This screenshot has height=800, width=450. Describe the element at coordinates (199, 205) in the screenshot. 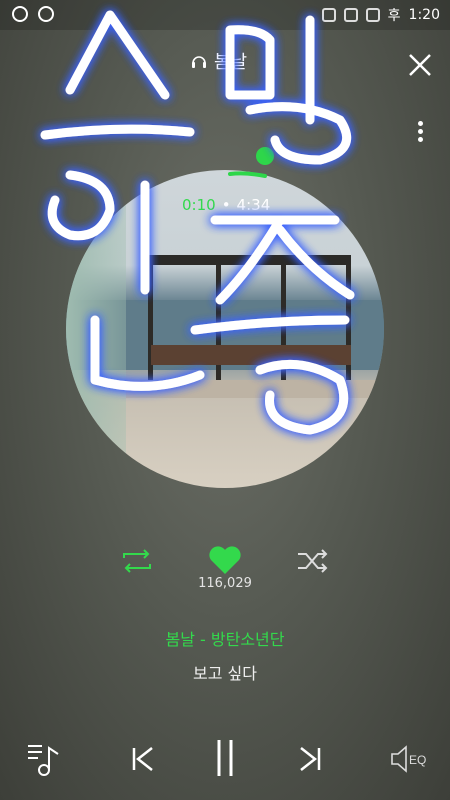

I see `current-time: 0:10` at that location.